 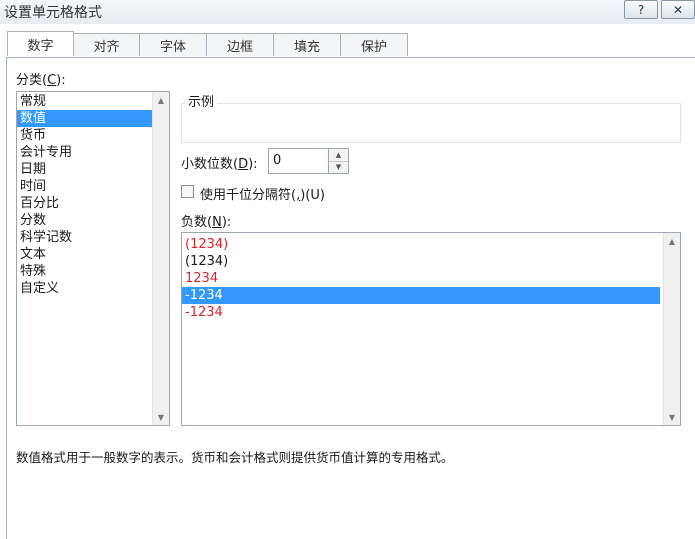 What do you see at coordinates (106, 47) in the screenshot?
I see `tab-label: 对齐` at bounding box center [106, 47].